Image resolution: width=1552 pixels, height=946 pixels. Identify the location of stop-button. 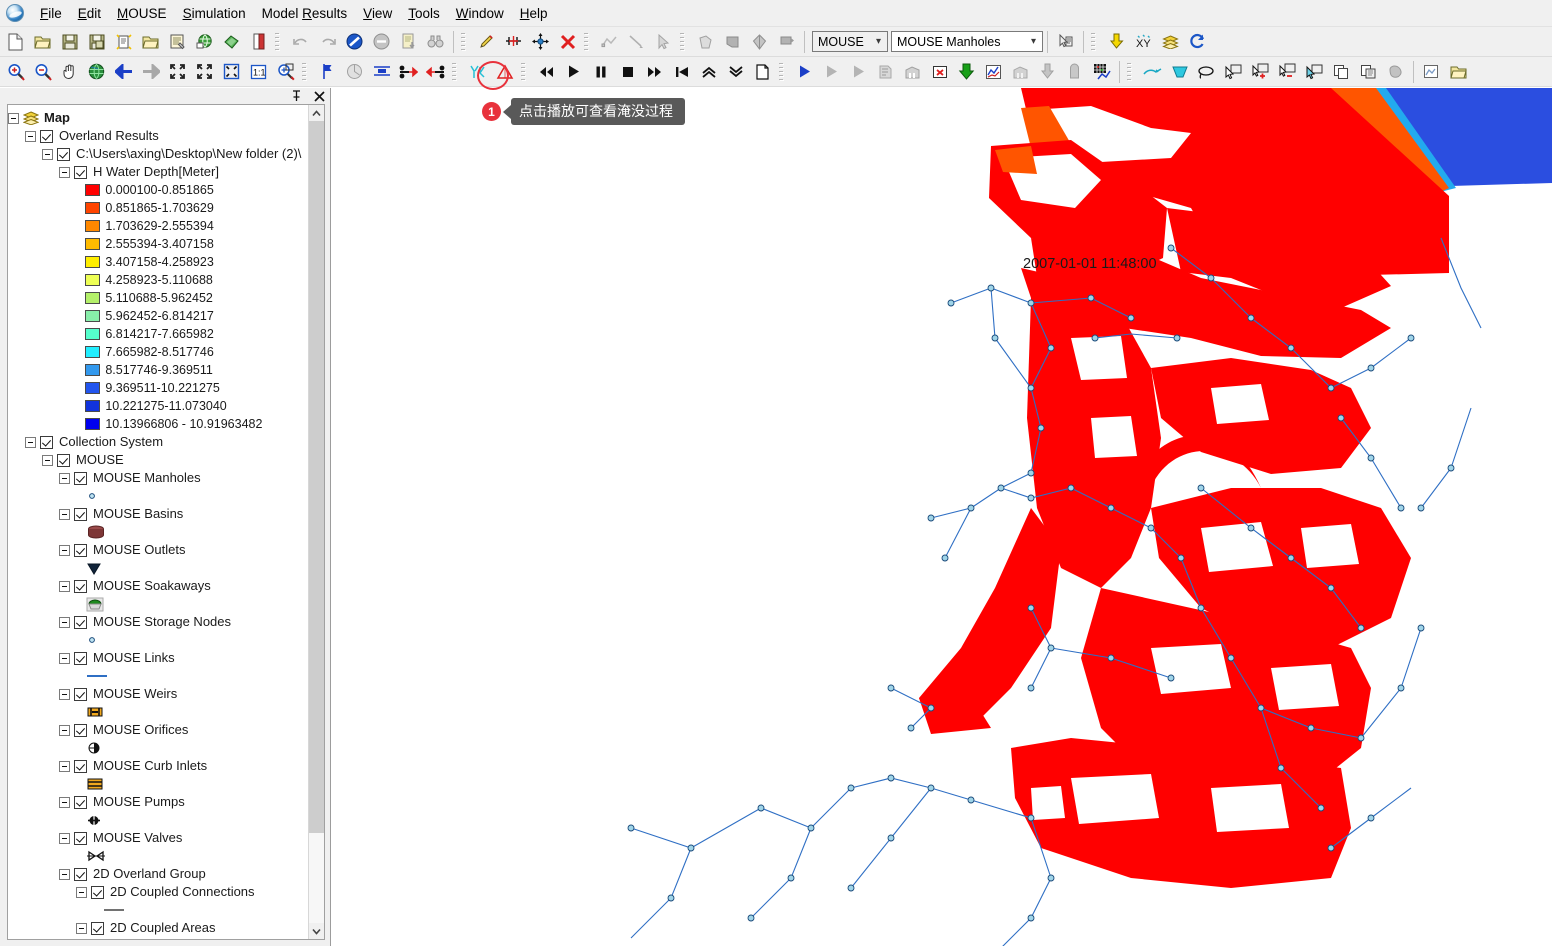
(627, 71).